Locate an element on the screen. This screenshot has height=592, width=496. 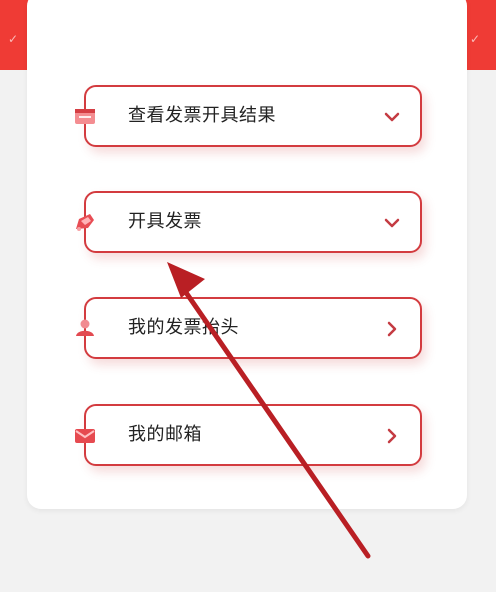
menu-item-label: 我的发票抬头 is located at coordinates (183, 327).